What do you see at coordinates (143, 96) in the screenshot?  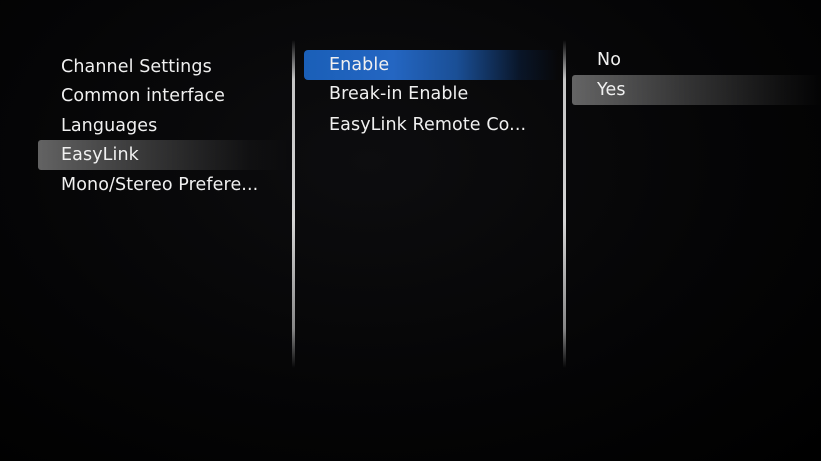 I see `menu-item-label: Common interface` at bounding box center [143, 96].